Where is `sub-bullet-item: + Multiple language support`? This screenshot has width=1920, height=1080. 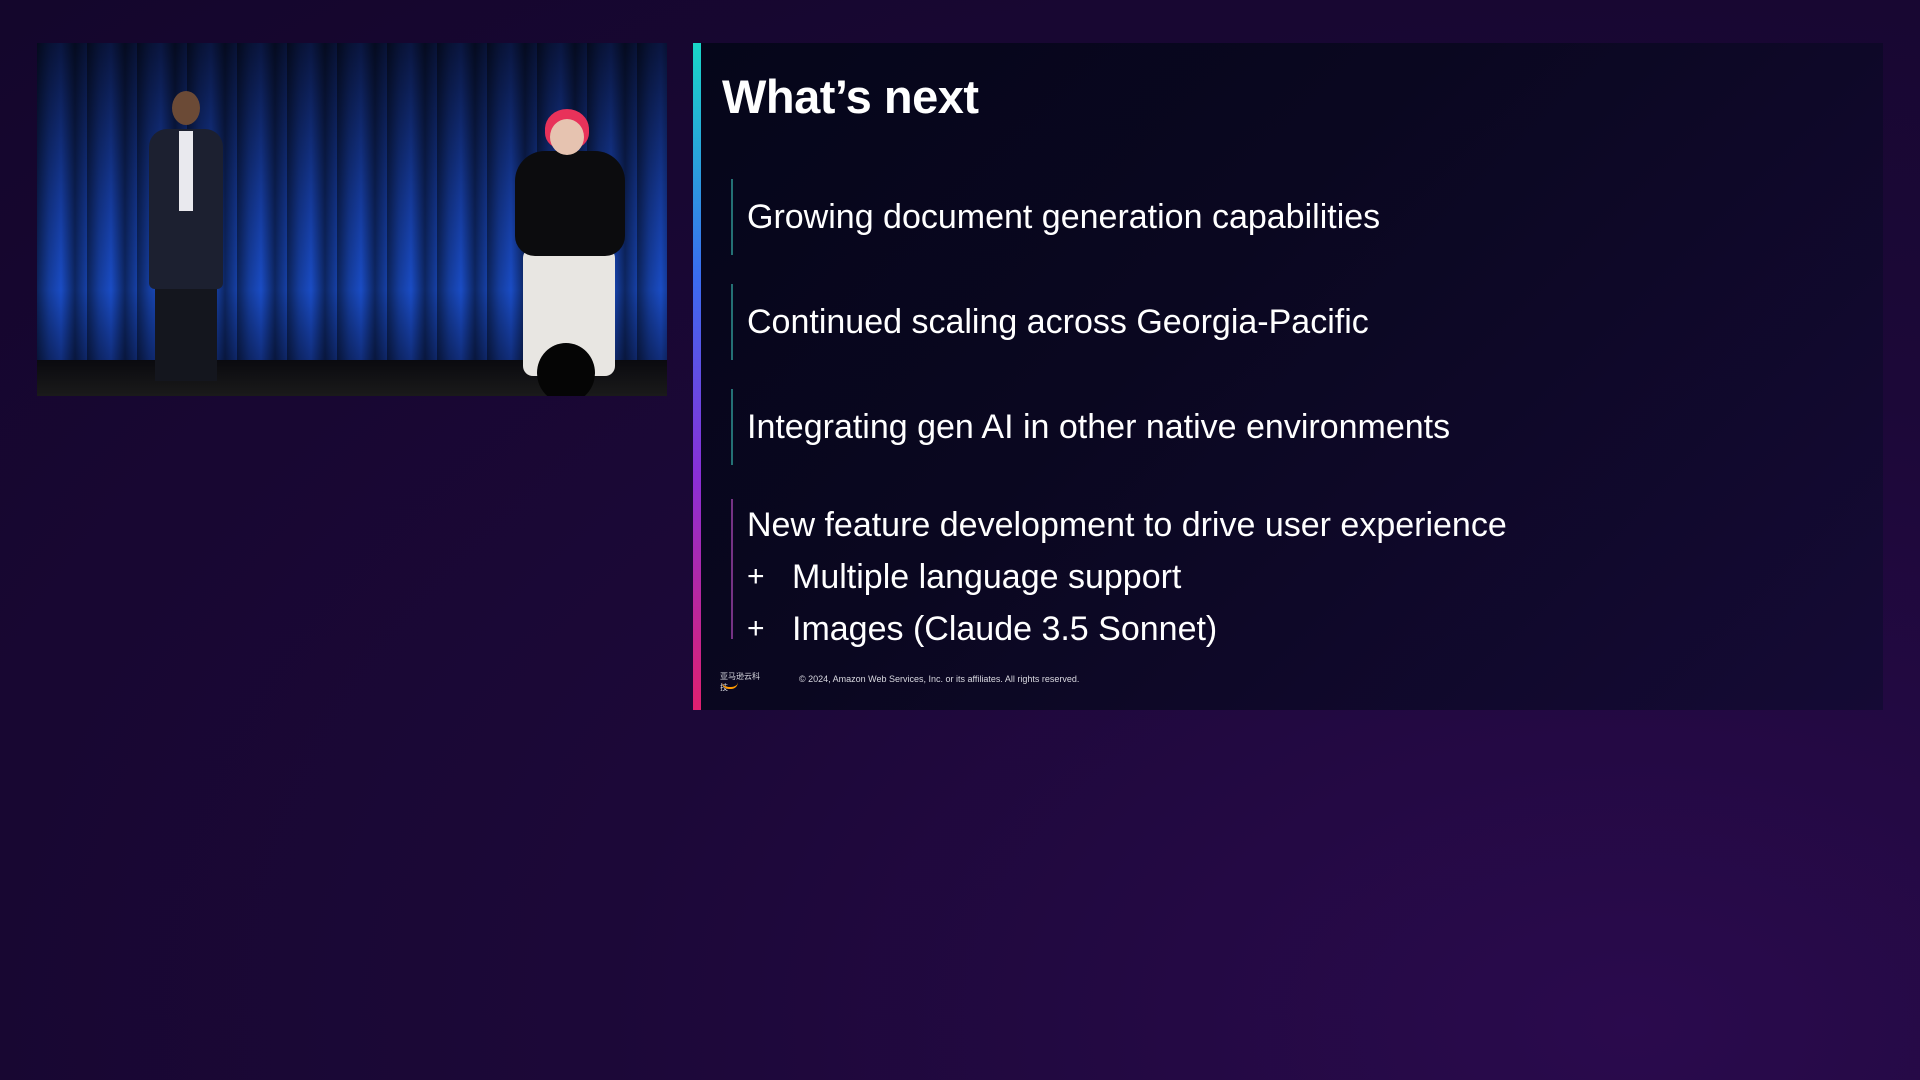
sub-bullet-item: + Multiple language support is located at coordinates (1127, 577).